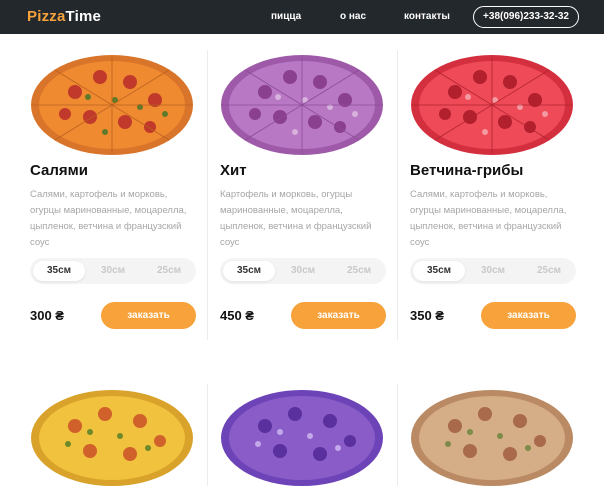  What do you see at coordinates (237, 315) in the screenshot?
I see `product-price: 450 ₴` at bounding box center [237, 315].